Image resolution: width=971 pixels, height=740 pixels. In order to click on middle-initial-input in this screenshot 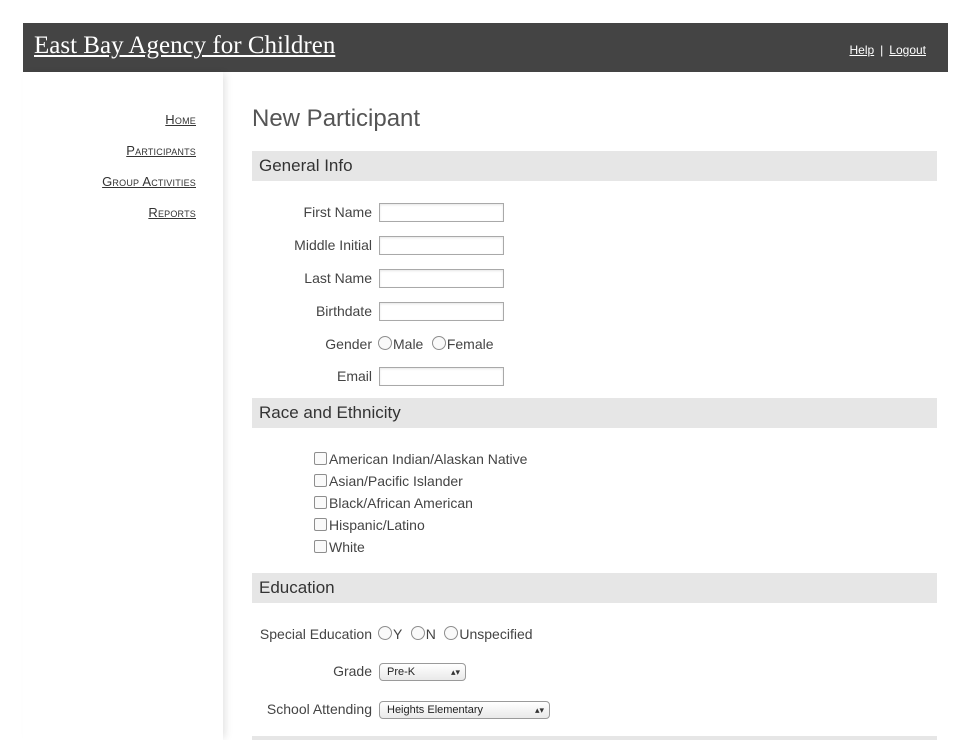, I will do `click(441, 245)`.